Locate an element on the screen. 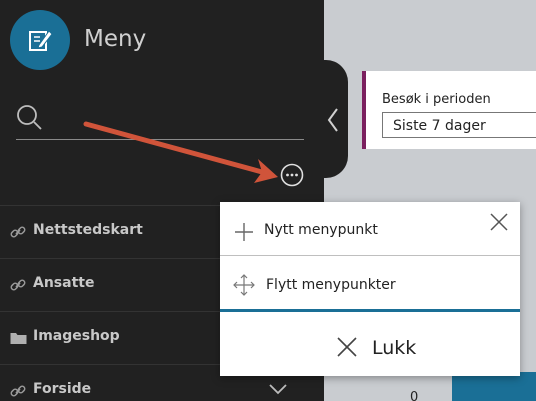 The width and height of the screenshot is (536, 401). sidebar-item-label: Nettstedskart is located at coordinates (88, 230).